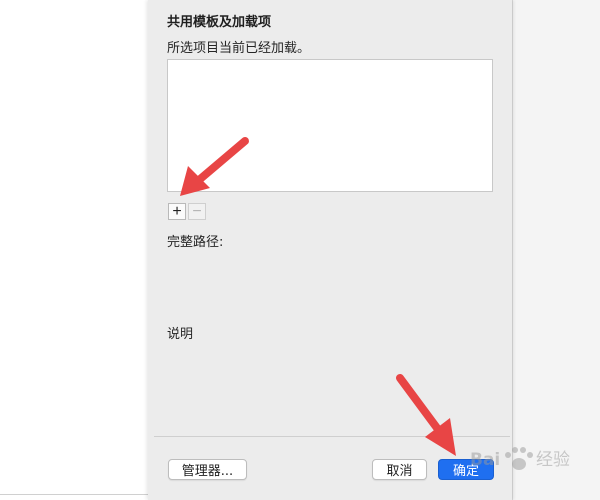 The height and width of the screenshot is (500, 600). What do you see at coordinates (197, 211) in the screenshot?
I see `remove-addin-button: −` at bounding box center [197, 211].